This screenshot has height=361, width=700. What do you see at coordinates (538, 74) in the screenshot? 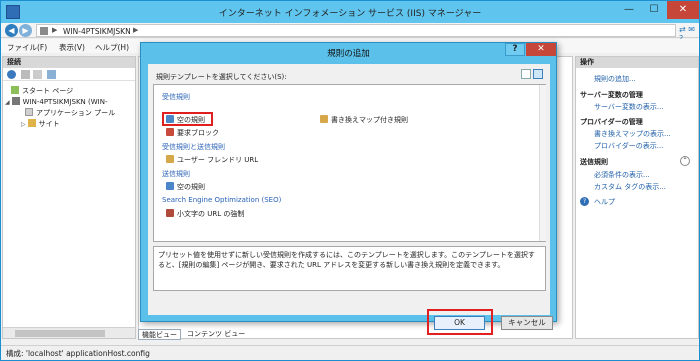
I see `grid-view-icon` at bounding box center [538, 74].